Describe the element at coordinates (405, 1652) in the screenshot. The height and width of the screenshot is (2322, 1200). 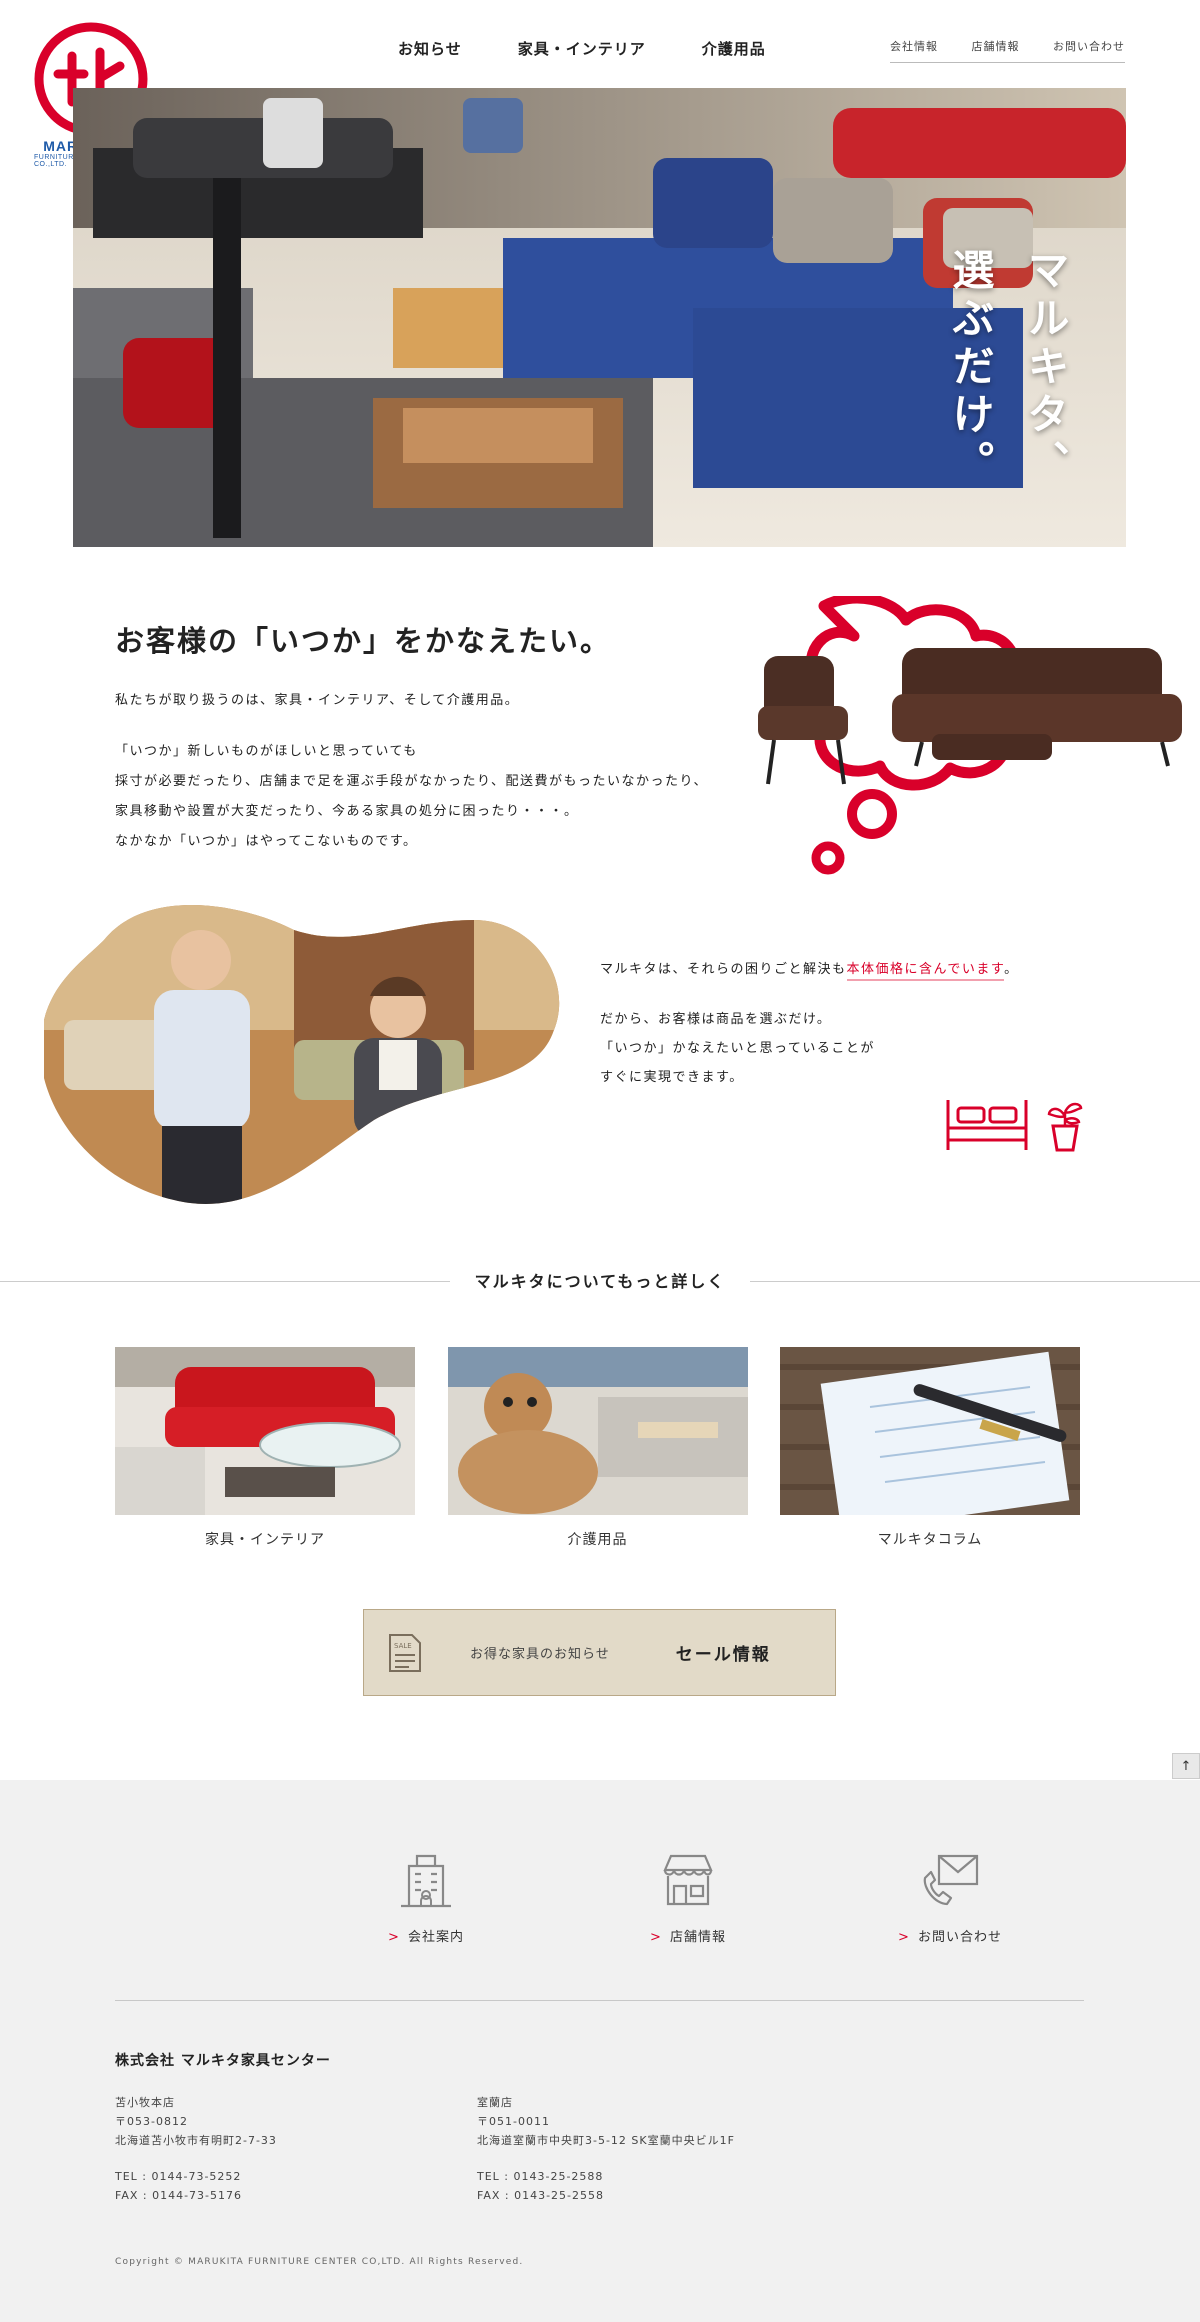
I see `sale-tag-icon: SALE` at that location.